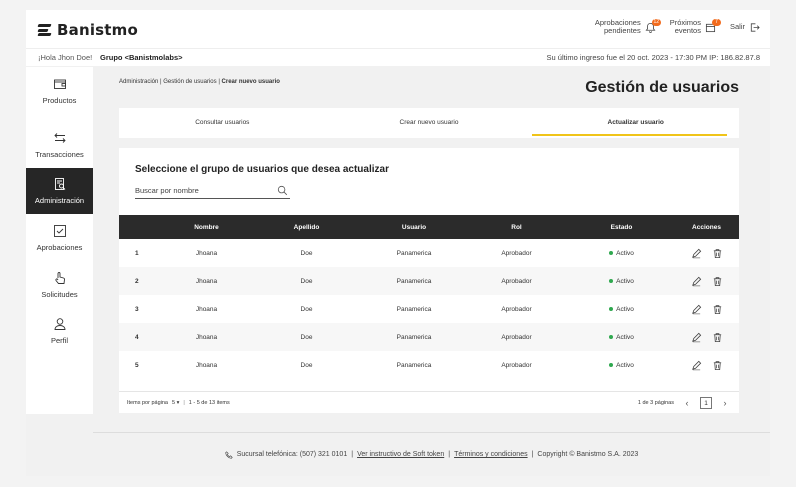 This screenshot has height=487, width=796. What do you see at coordinates (44, 30) in the screenshot?
I see `logo-mark-icon` at bounding box center [44, 30].